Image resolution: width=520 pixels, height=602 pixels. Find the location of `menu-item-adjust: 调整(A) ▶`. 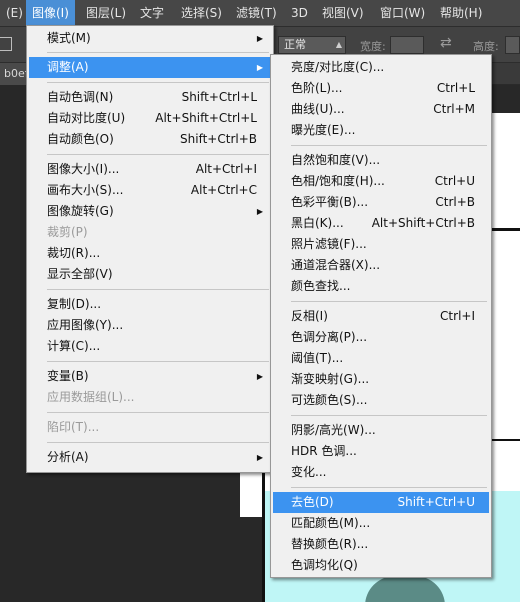

menu-item-adjust: 调整(A) ▶ is located at coordinates (150, 67).